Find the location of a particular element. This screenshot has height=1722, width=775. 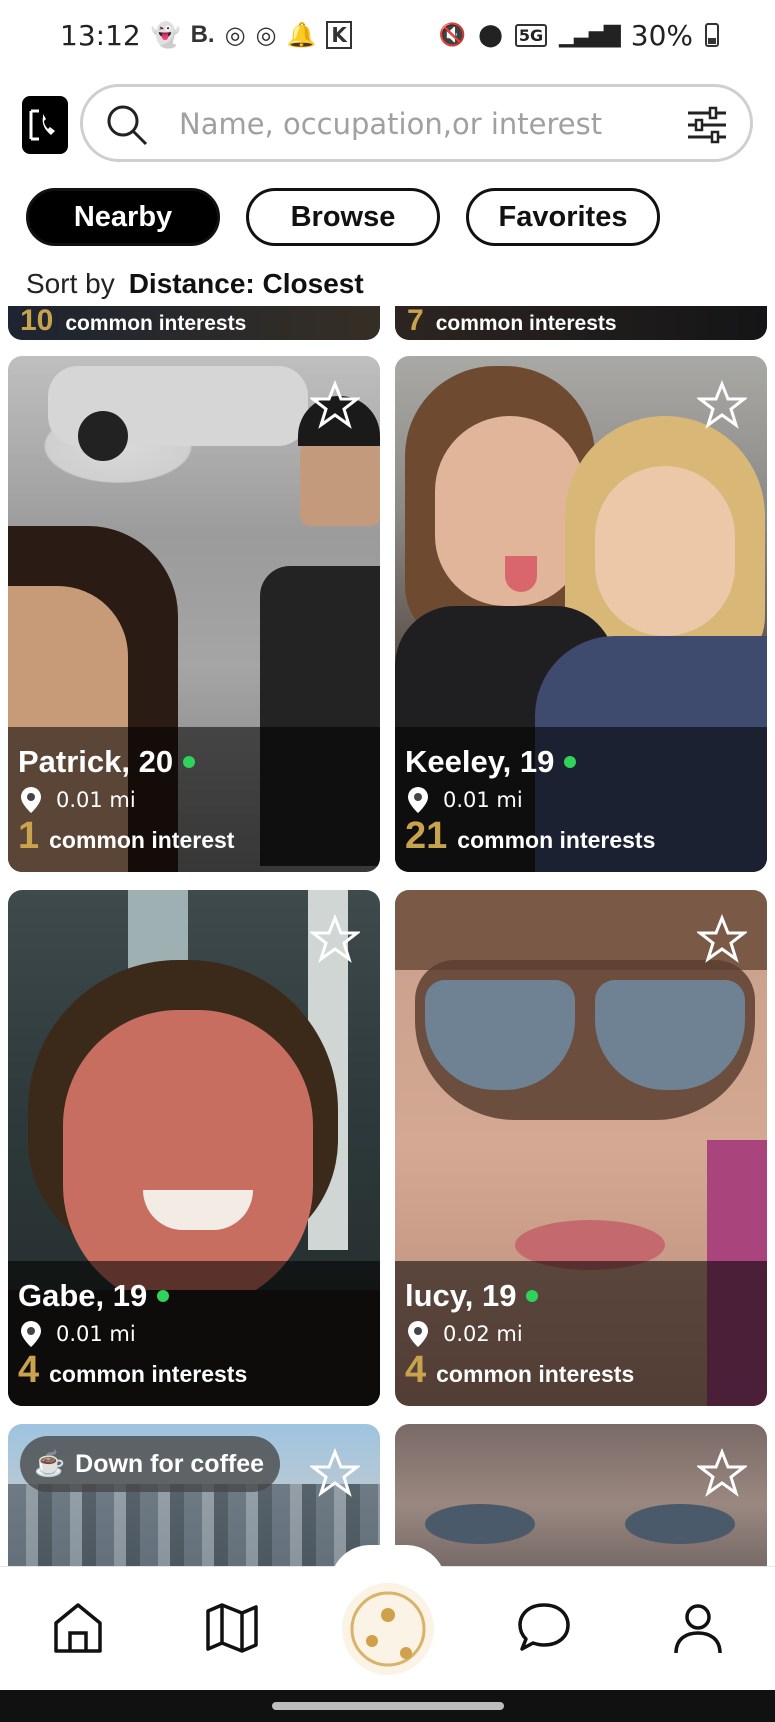

common-interest-count: 1 is located at coordinates (29, 836).